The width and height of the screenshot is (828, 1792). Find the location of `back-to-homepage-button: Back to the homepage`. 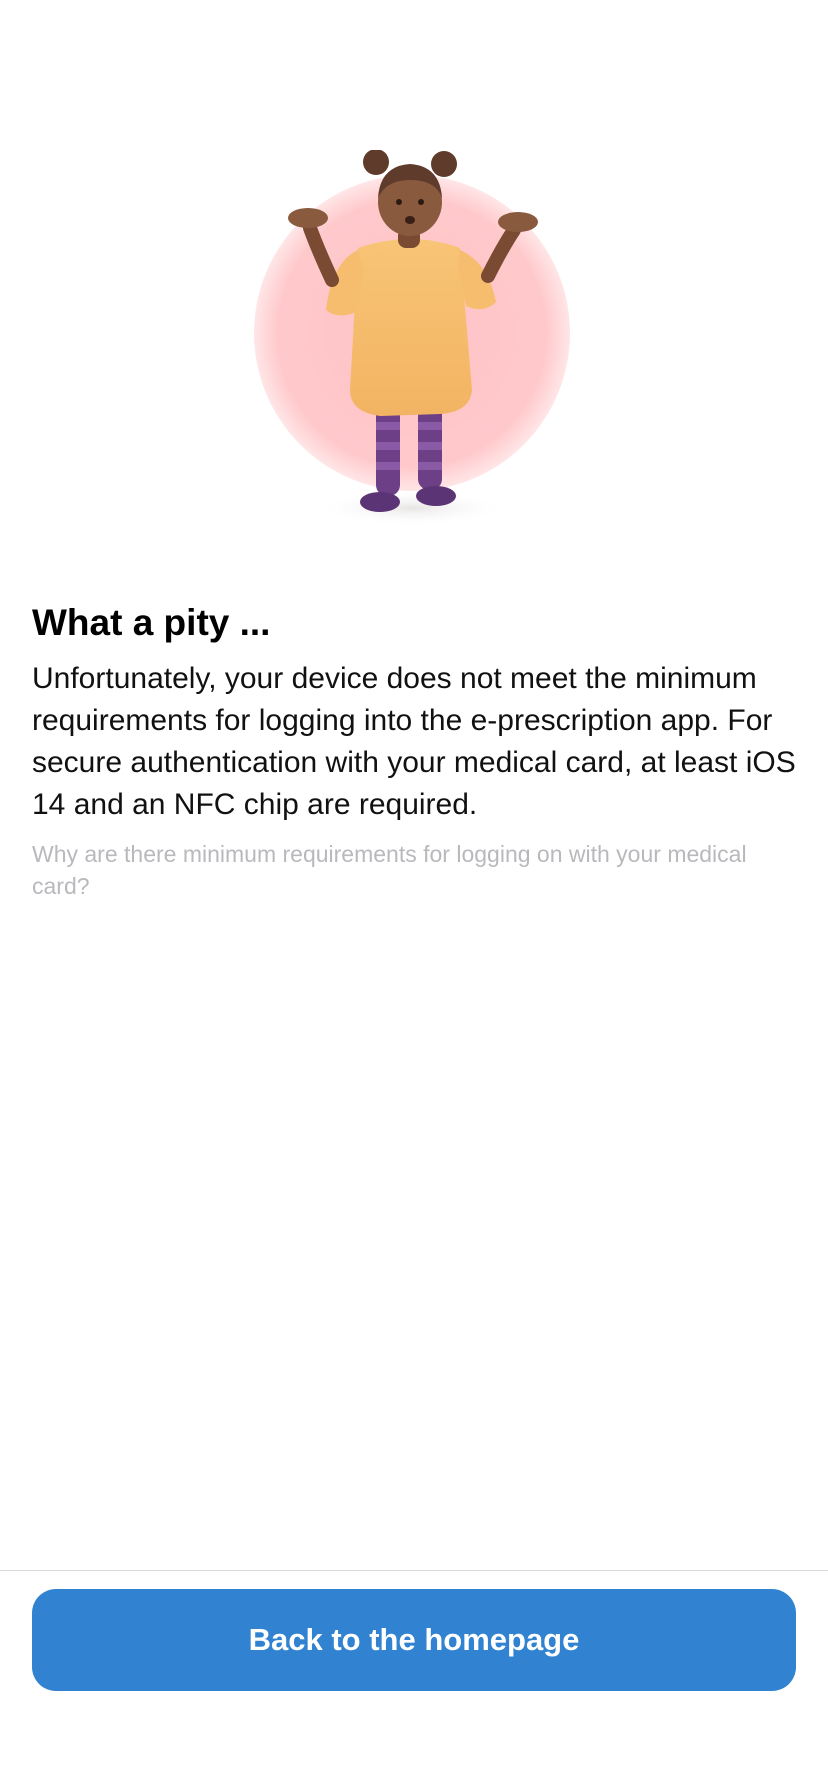

back-to-homepage-button: Back to the homepage is located at coordinates (414, 1640).